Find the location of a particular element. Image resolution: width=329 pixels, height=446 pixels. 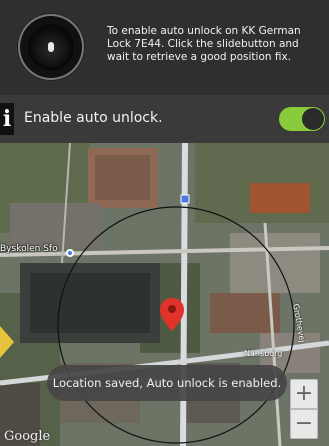

street-label-nansborg: Nansborg is located at coordinates (263, 353).